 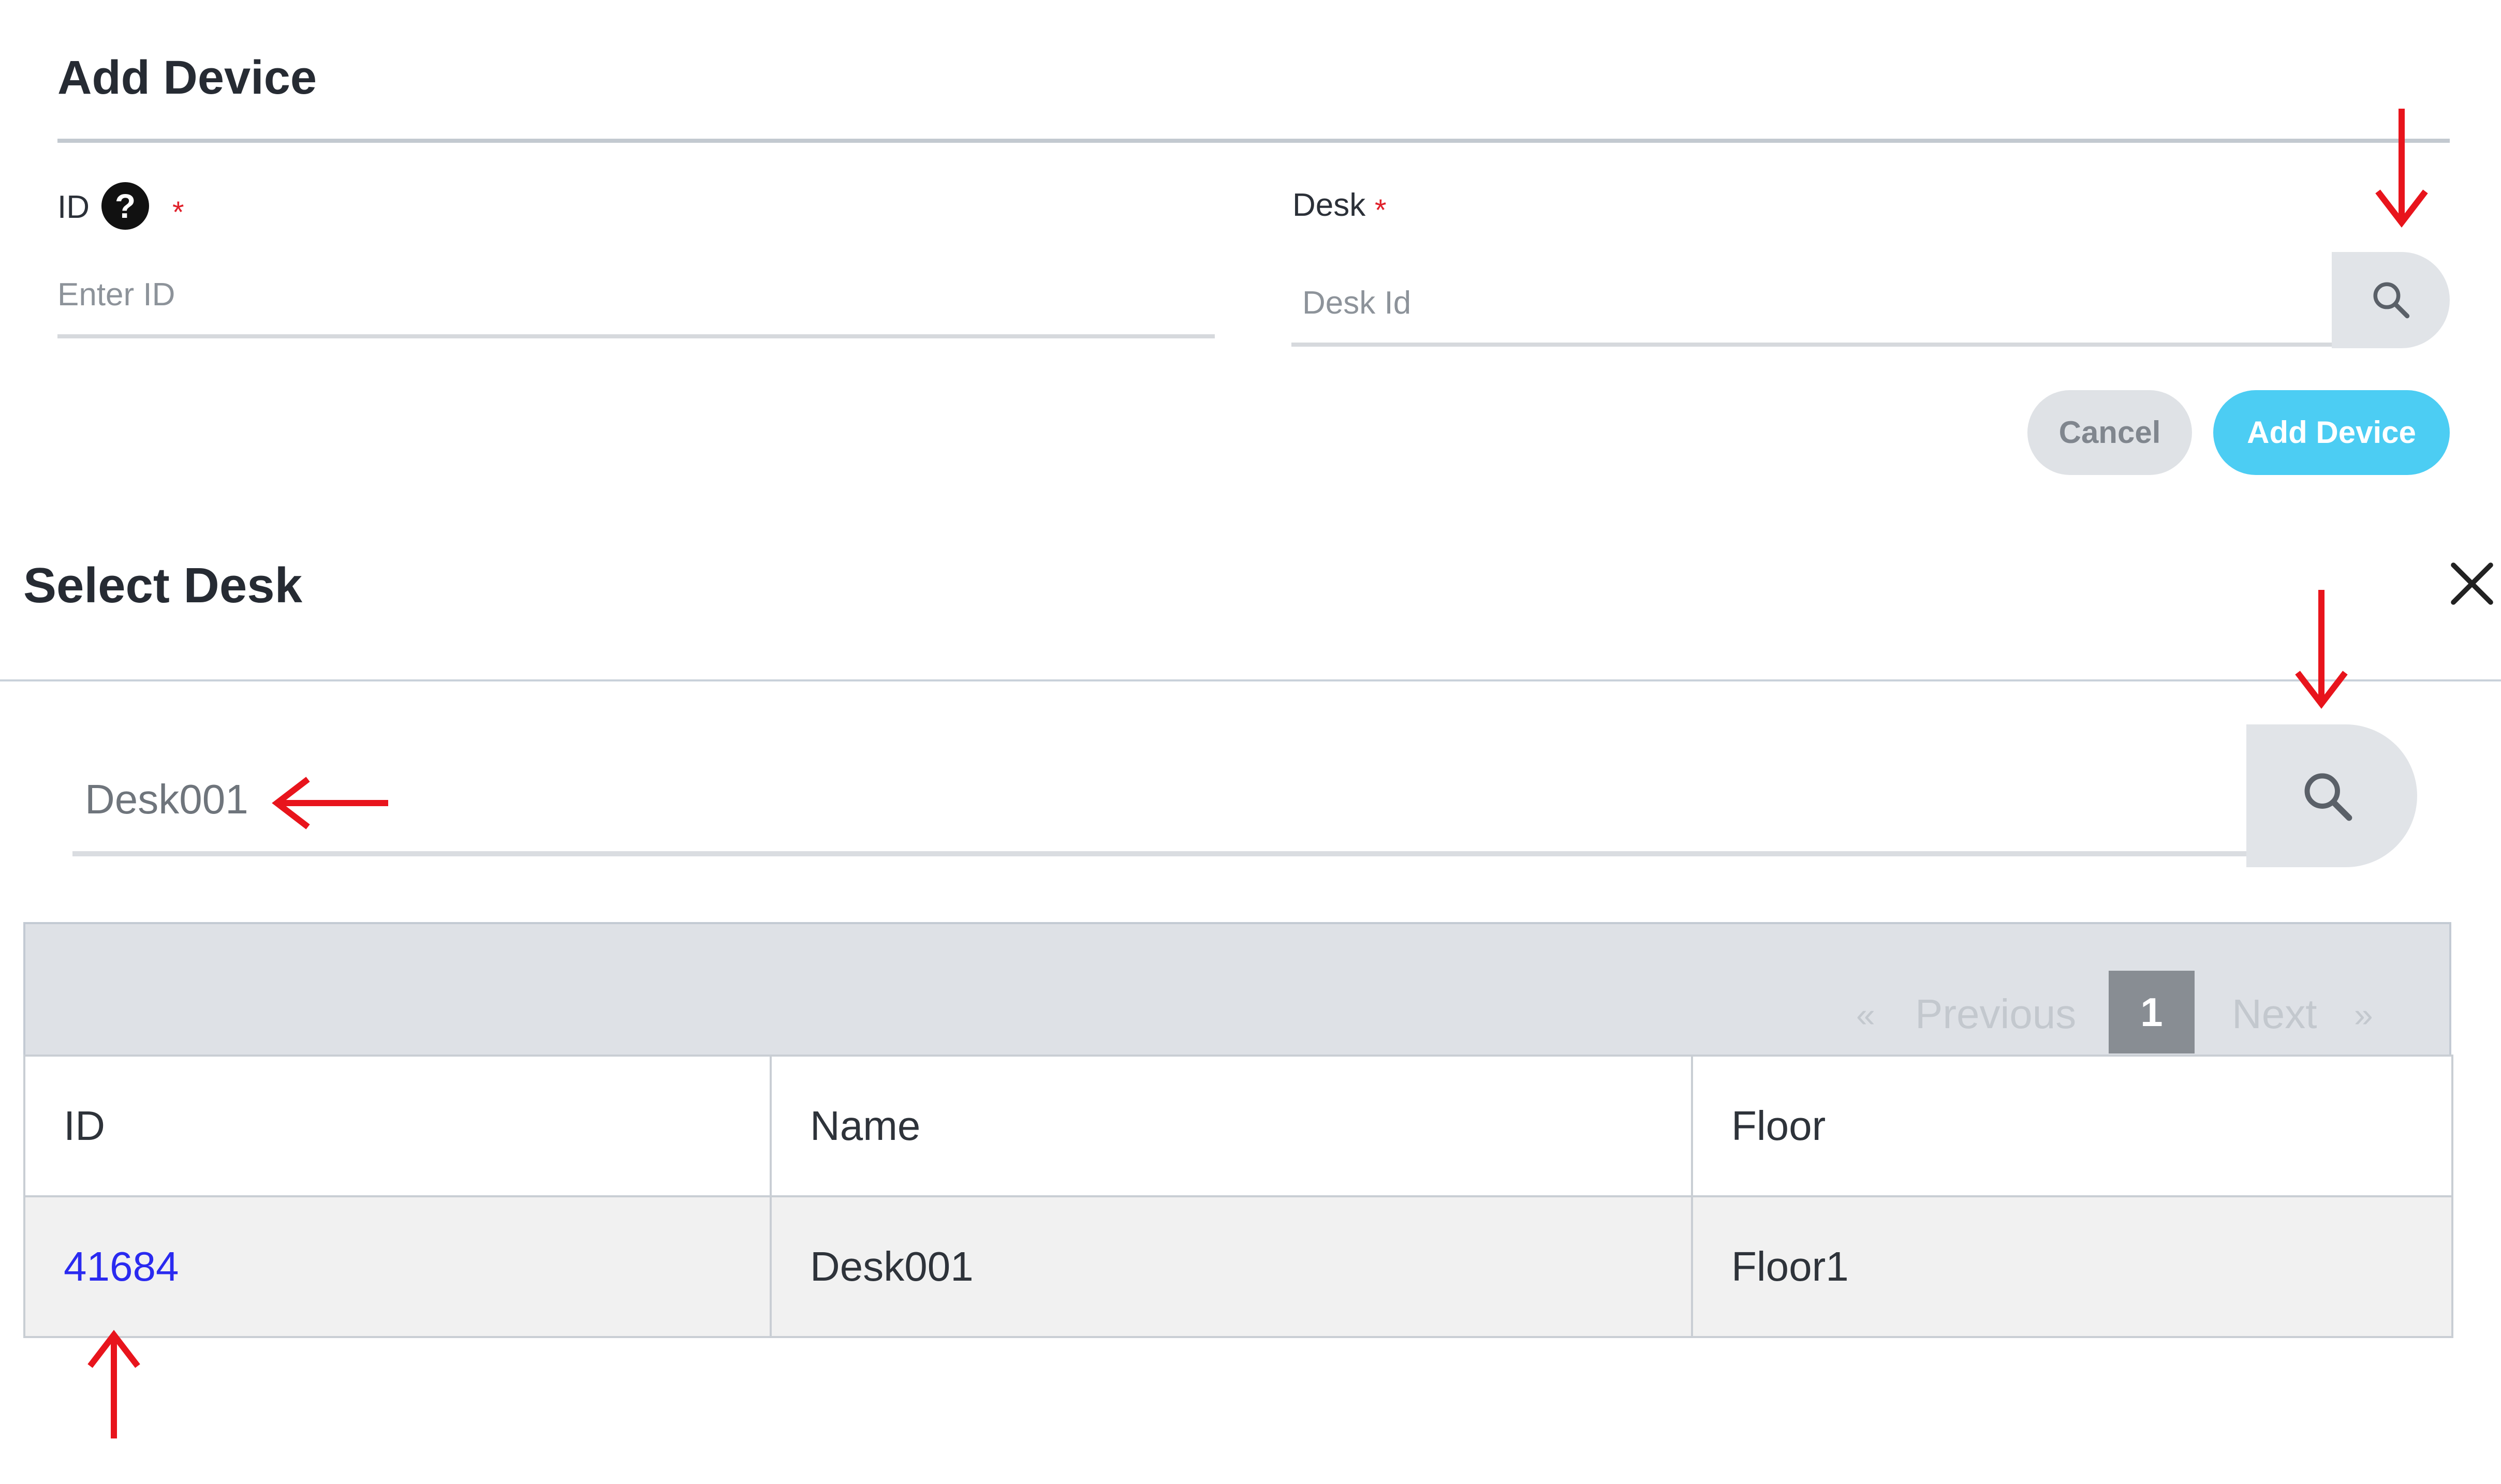 I want to click on close-icon, so click(x=2472, y=584).